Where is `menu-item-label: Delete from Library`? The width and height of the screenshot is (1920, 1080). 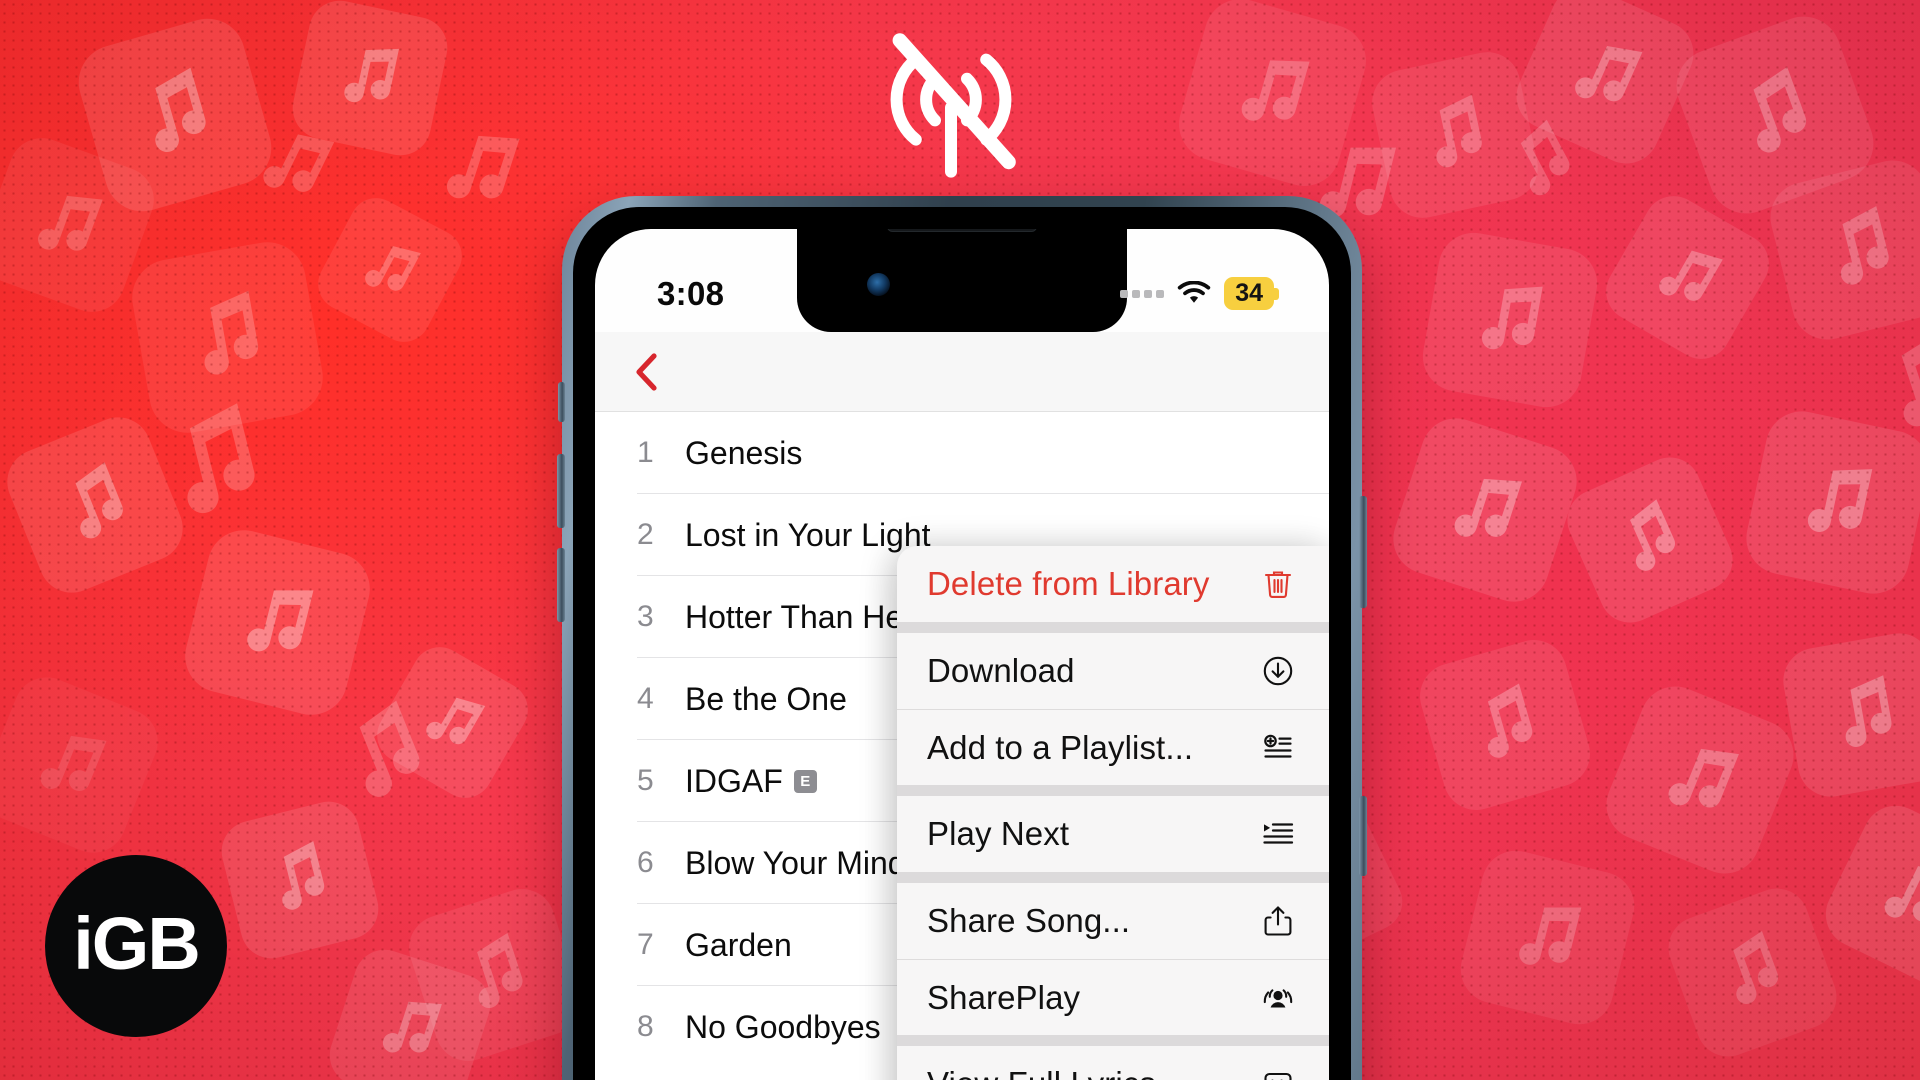
menu-item-label: Delete from Library is located at coordinates (1068, 583).